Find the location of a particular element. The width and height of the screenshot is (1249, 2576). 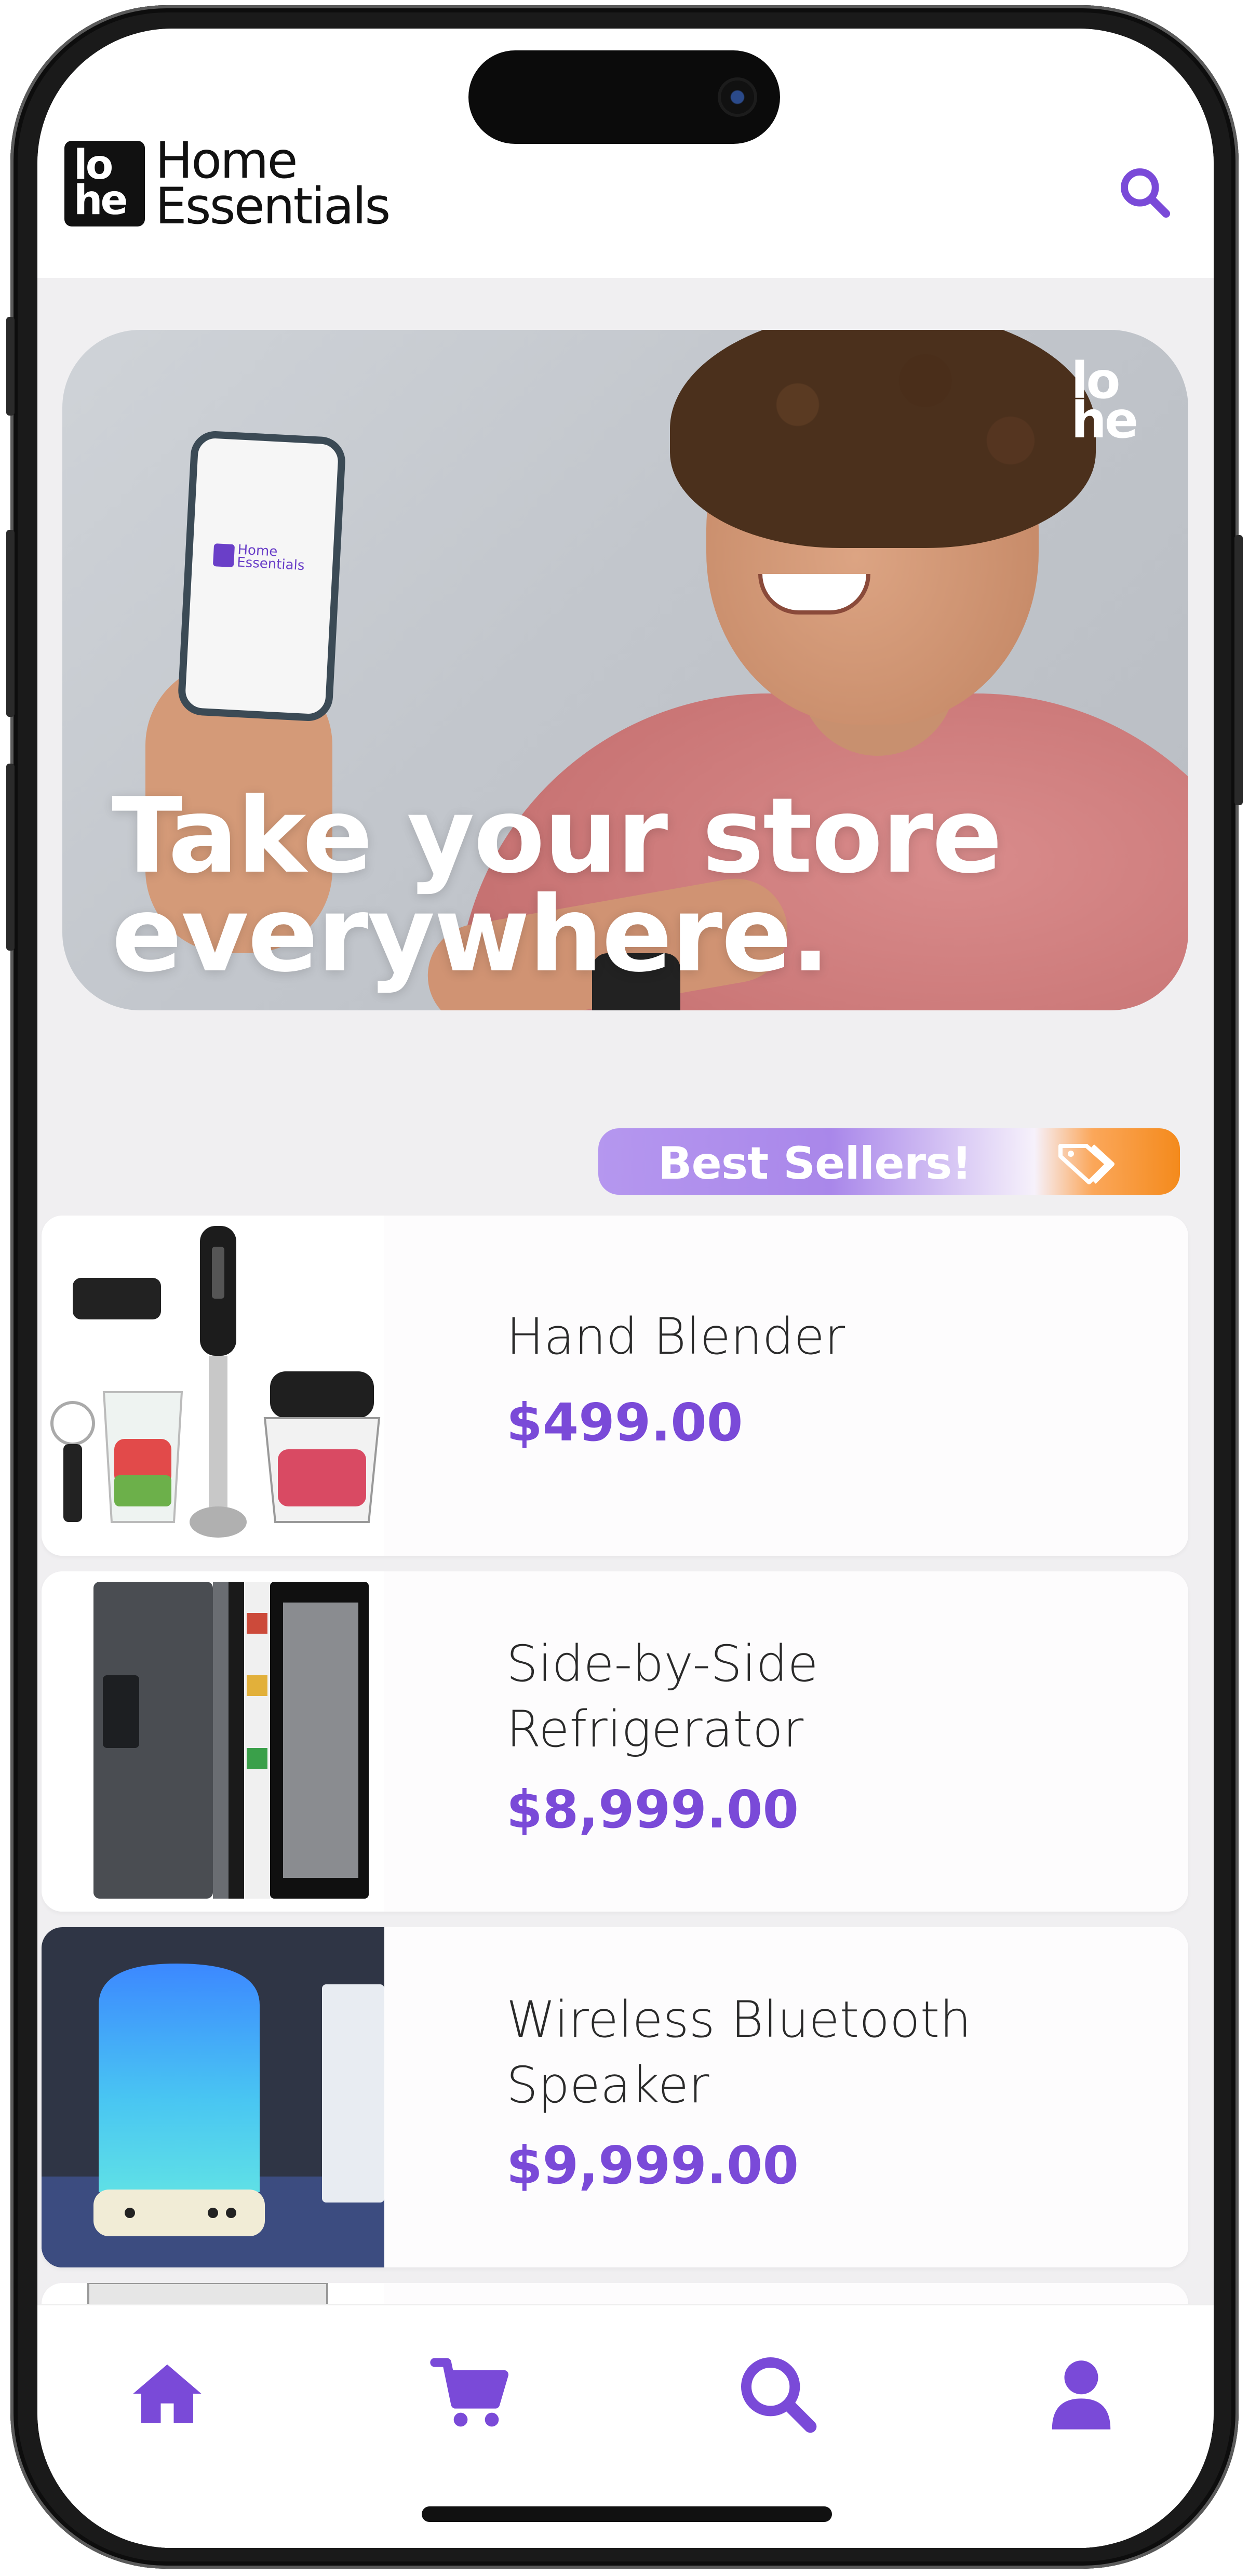

volume-up-button is located at coordinates (10, 623).